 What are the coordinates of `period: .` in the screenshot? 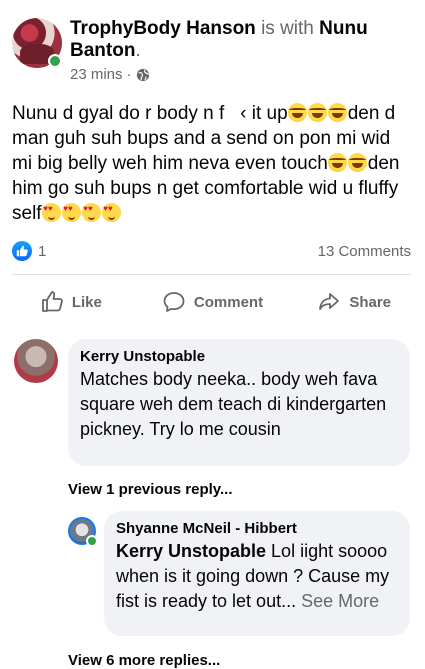 It's located at (138, 50).